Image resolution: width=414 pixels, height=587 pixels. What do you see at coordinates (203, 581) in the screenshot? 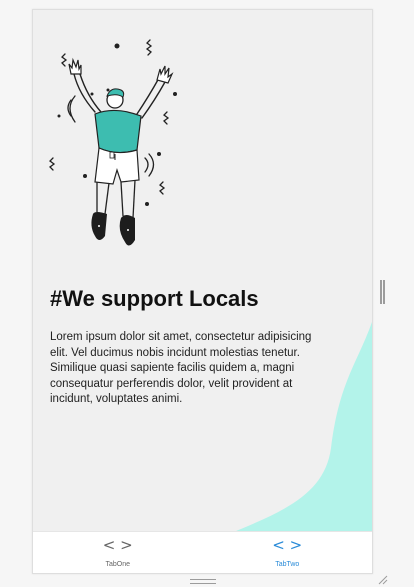
I see `resize-handle-horizontal` at bounding box center [203, 581].